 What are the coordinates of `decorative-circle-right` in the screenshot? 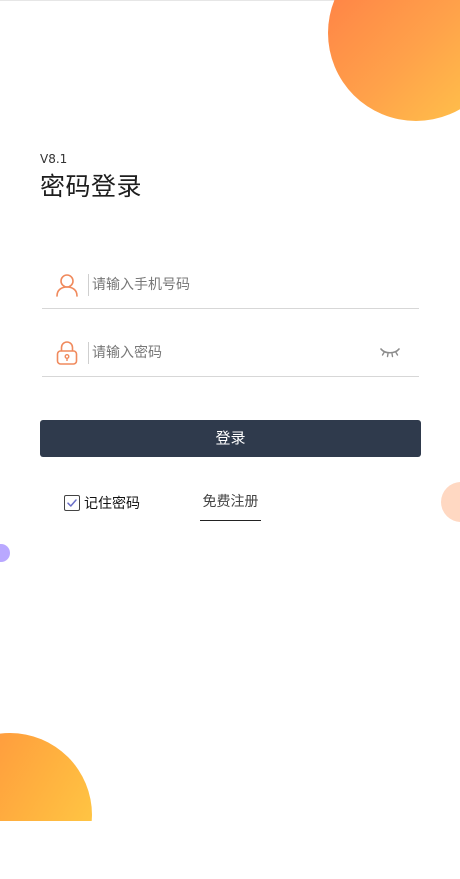 It's located at (450, 502).